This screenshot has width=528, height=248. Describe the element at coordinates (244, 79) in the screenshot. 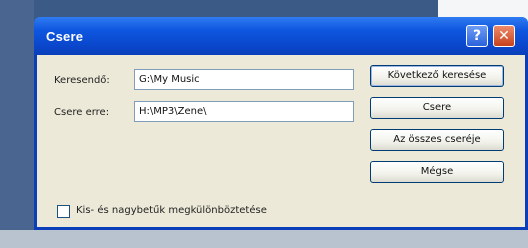

I see `find-what-input: G:\My Music` at that location.